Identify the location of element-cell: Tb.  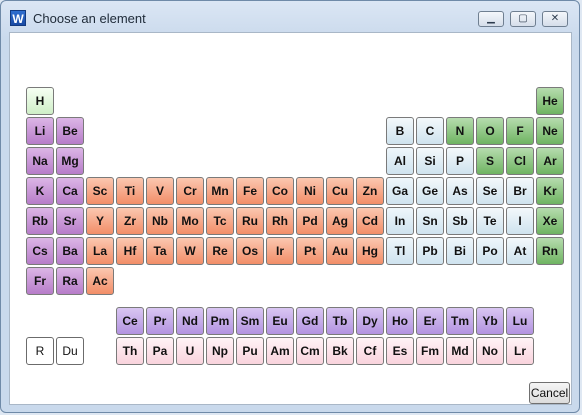
(340, 321).